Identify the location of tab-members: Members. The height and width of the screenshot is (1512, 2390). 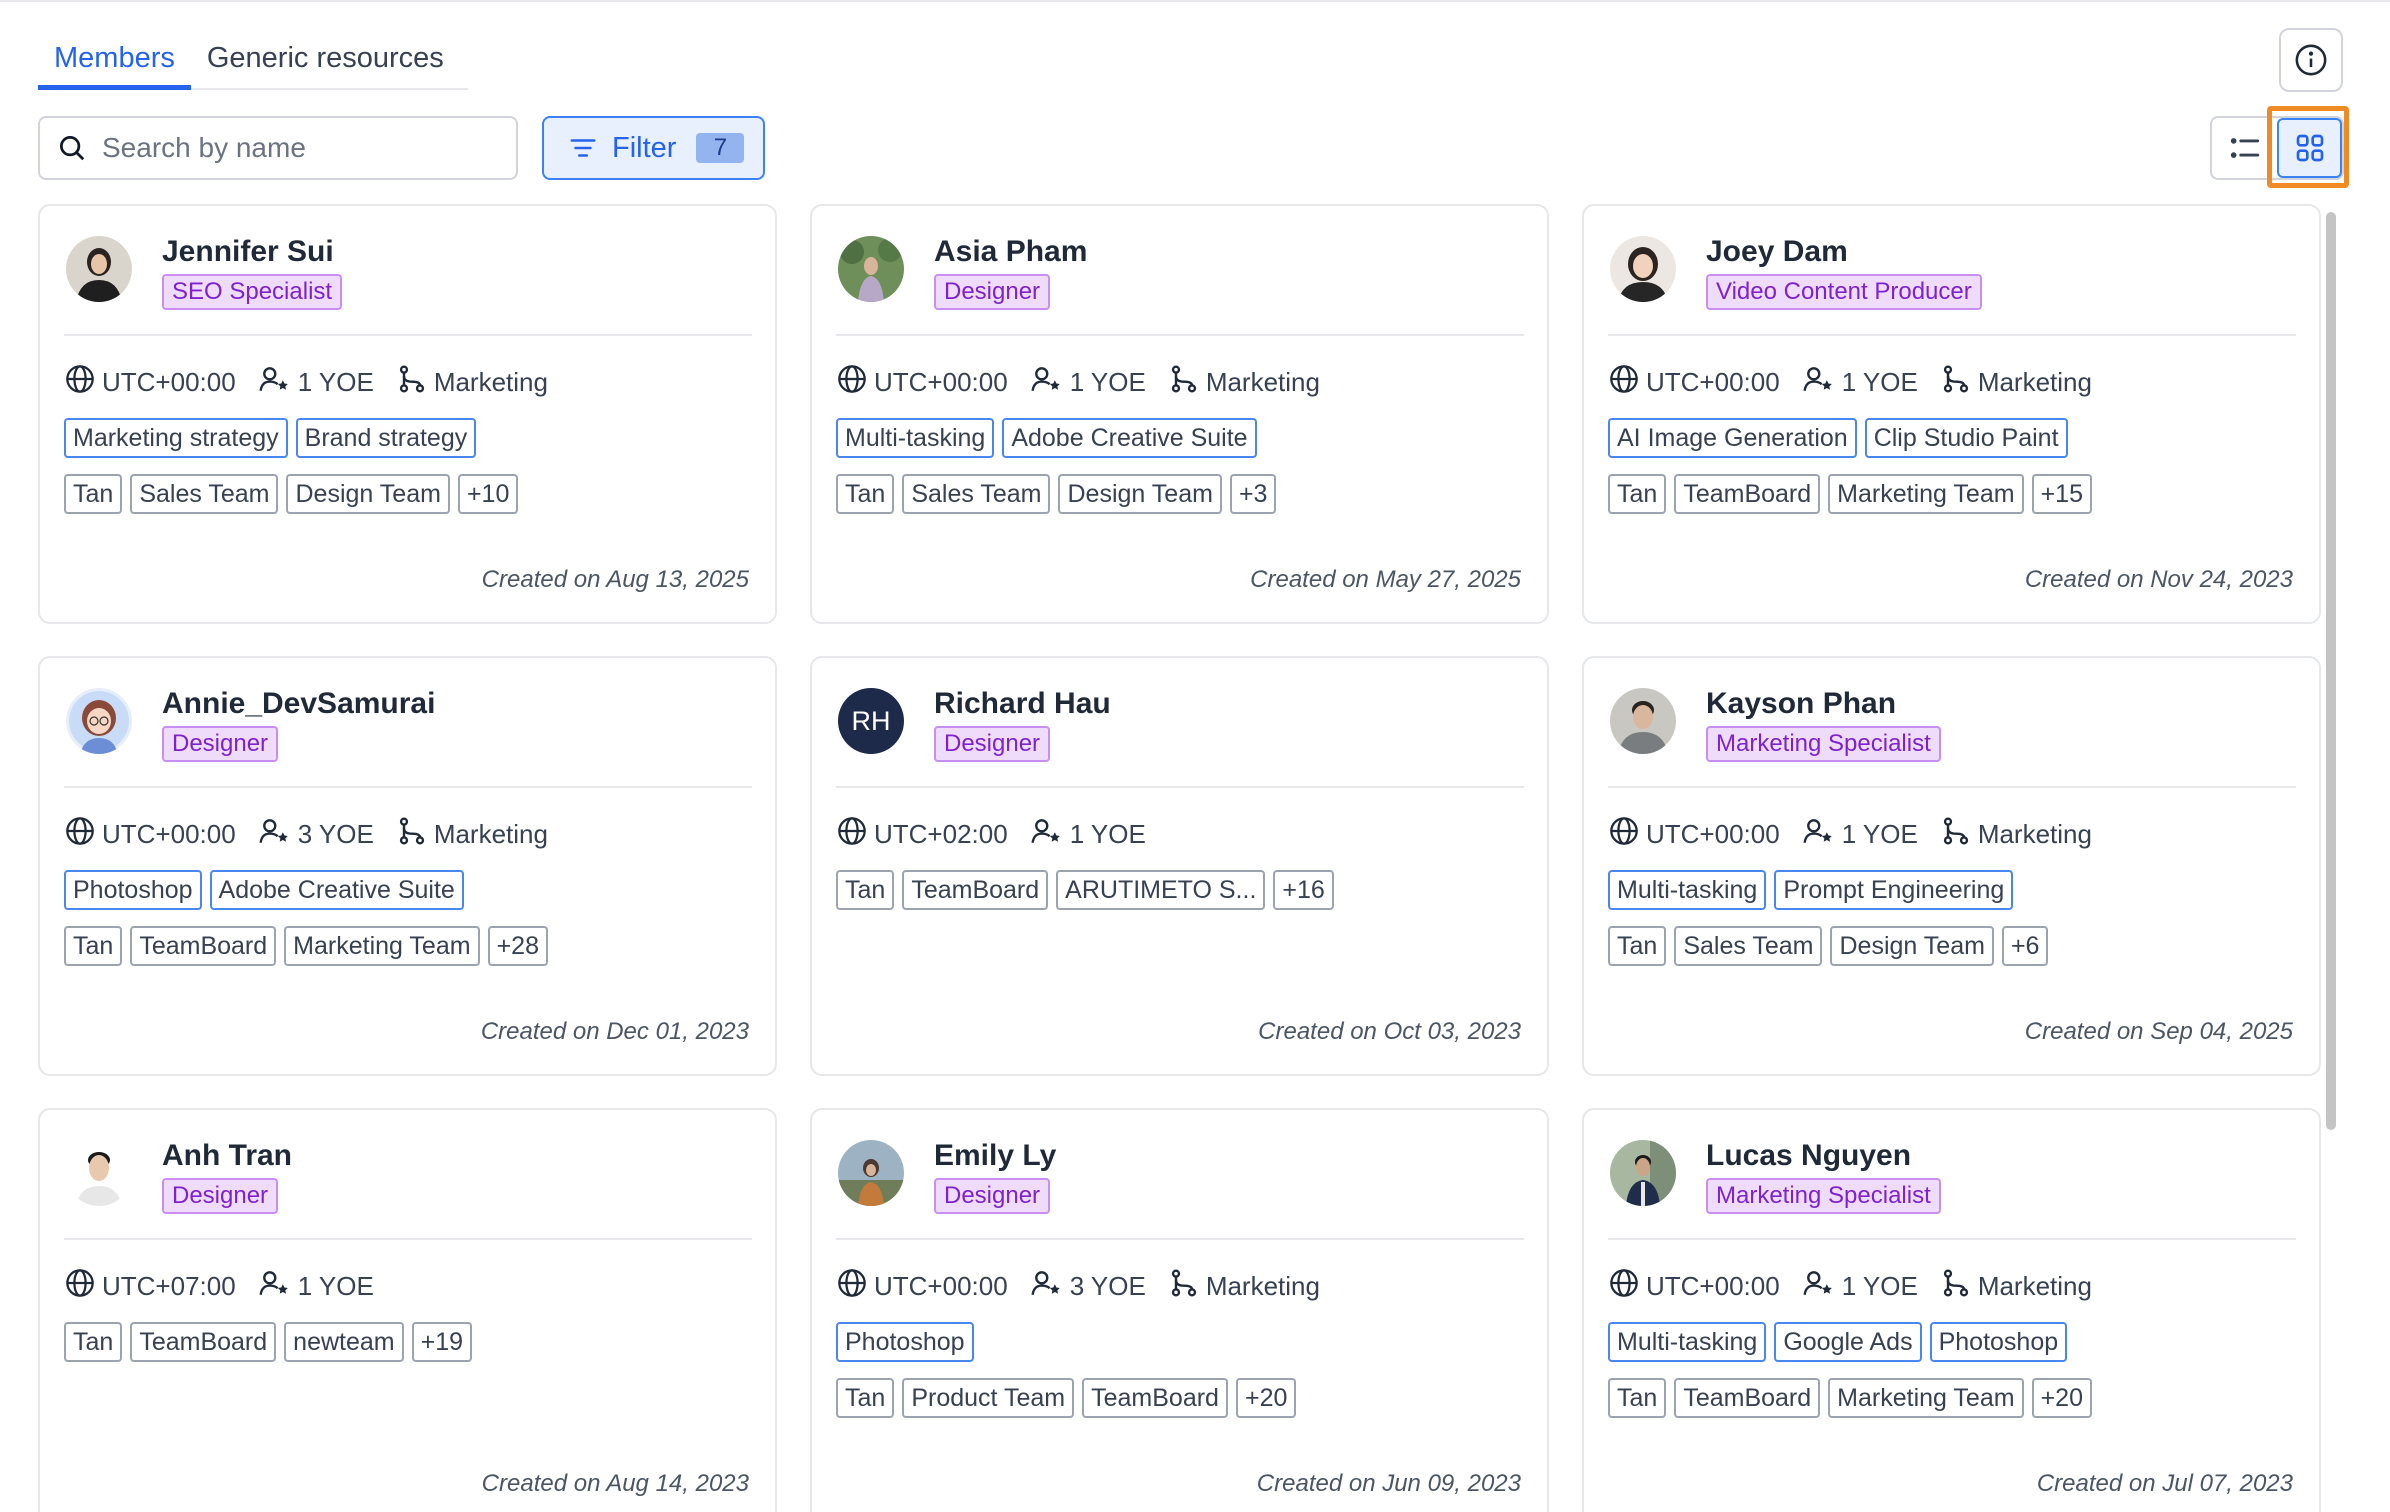
(114, 59).